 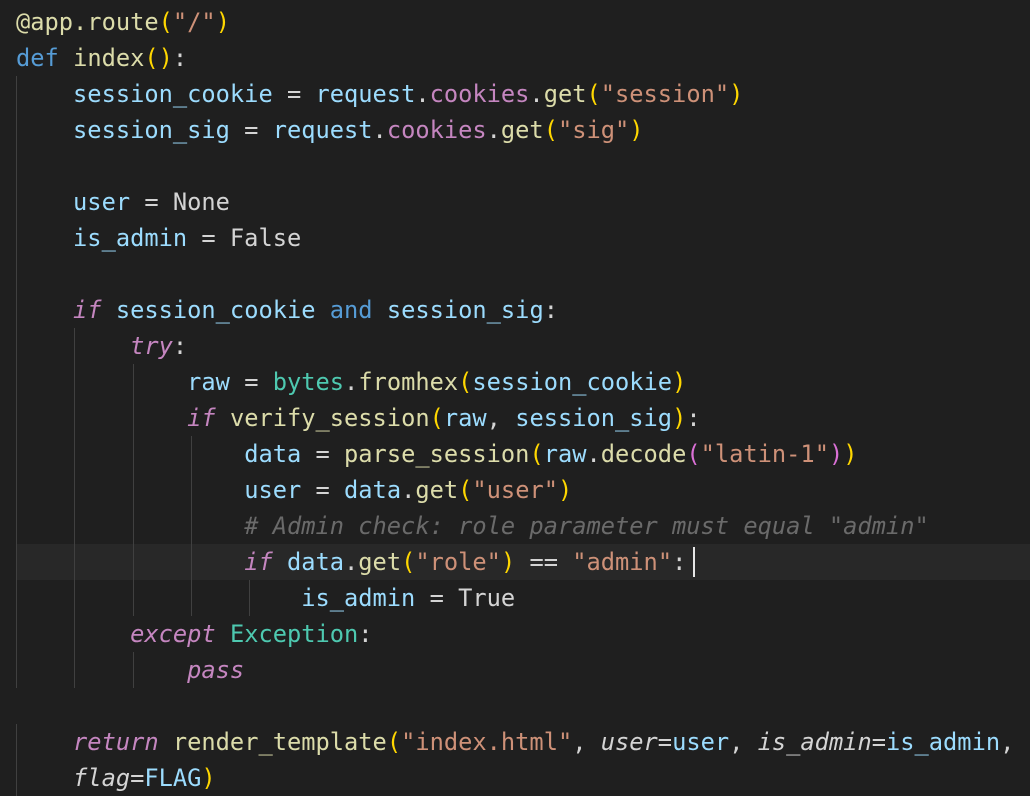 What do you see at coordinates (109, 58) in the screenshot?
I see `code-token: index` at bounding box center [109, 58].